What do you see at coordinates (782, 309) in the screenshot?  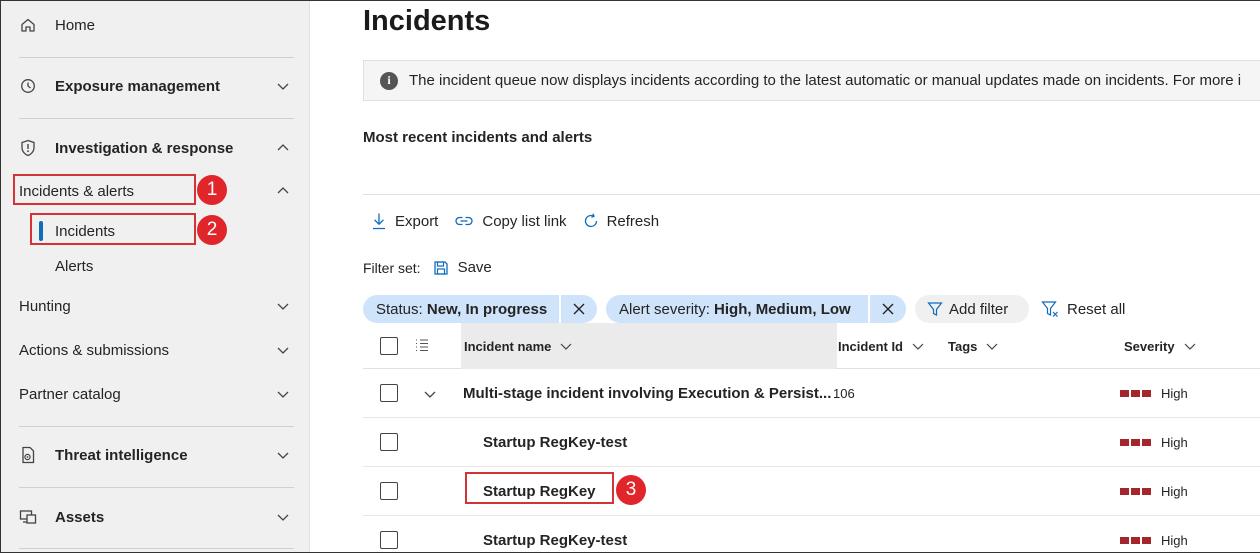 I see `filter-value: High, Medium, Low` at bounding box center [782, 309].